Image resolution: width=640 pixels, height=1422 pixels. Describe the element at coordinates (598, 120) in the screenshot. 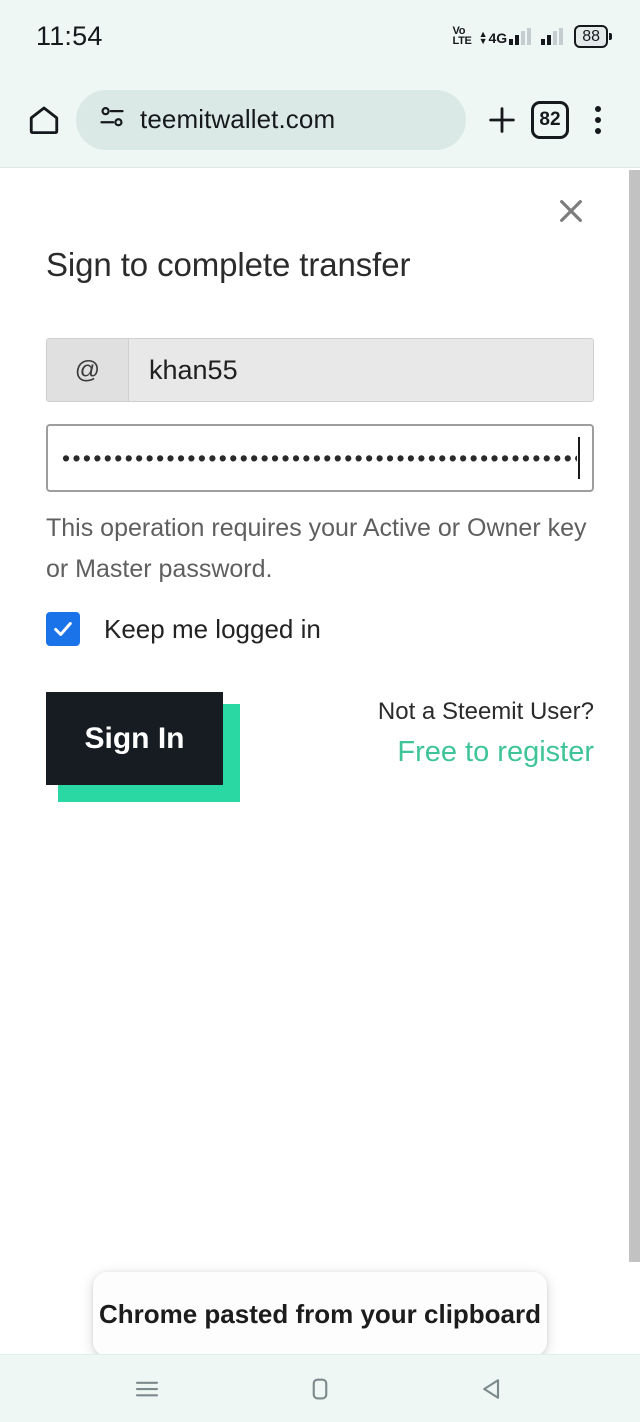

I see `kebab-menu-icon` at that location.